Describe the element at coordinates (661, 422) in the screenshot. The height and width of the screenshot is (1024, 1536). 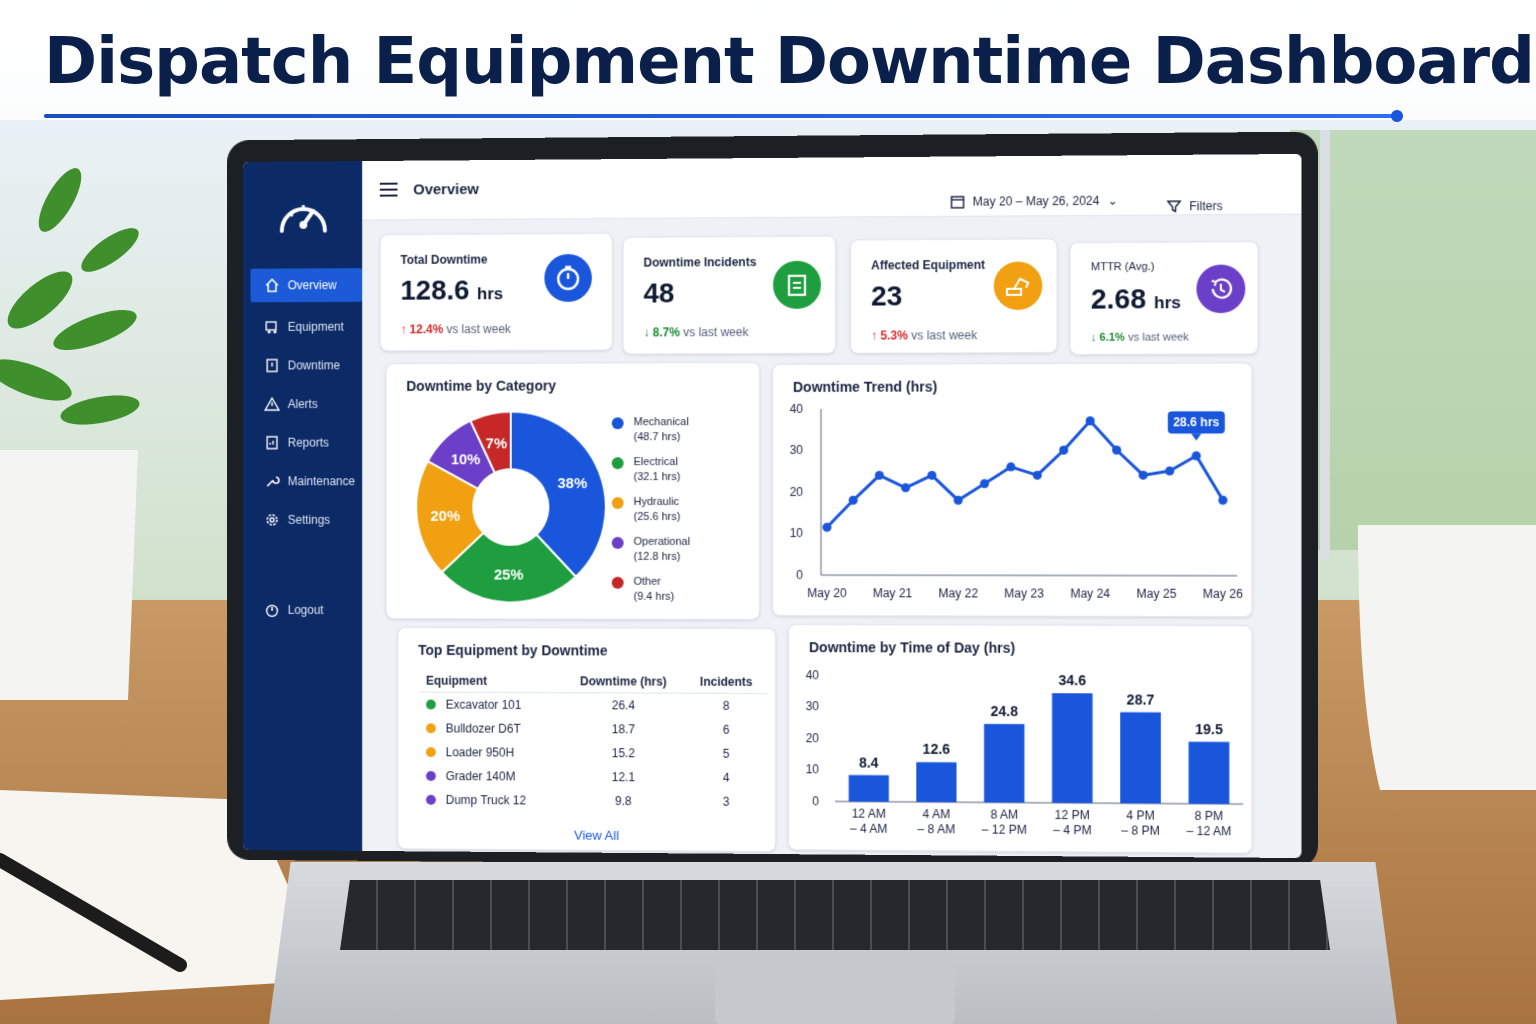
I see `legend-label: Mechanical` at that location.